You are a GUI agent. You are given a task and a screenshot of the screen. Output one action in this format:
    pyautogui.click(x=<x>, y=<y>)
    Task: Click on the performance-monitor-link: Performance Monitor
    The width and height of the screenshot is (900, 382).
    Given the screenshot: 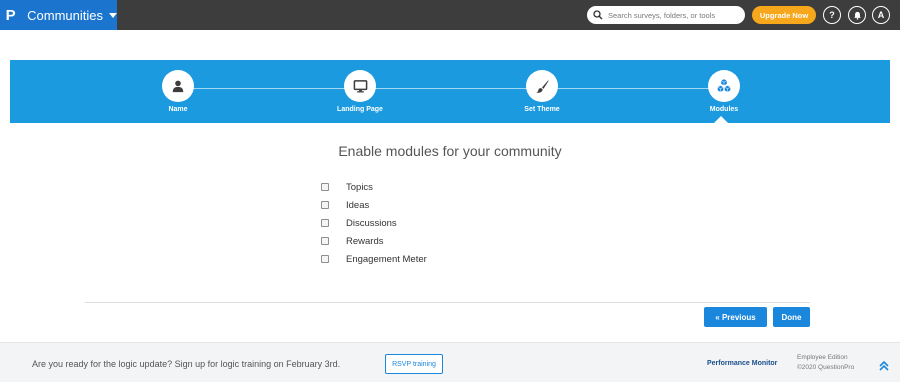 What is the action you would take?
    pyautogui.click(x=742, y=363)
    